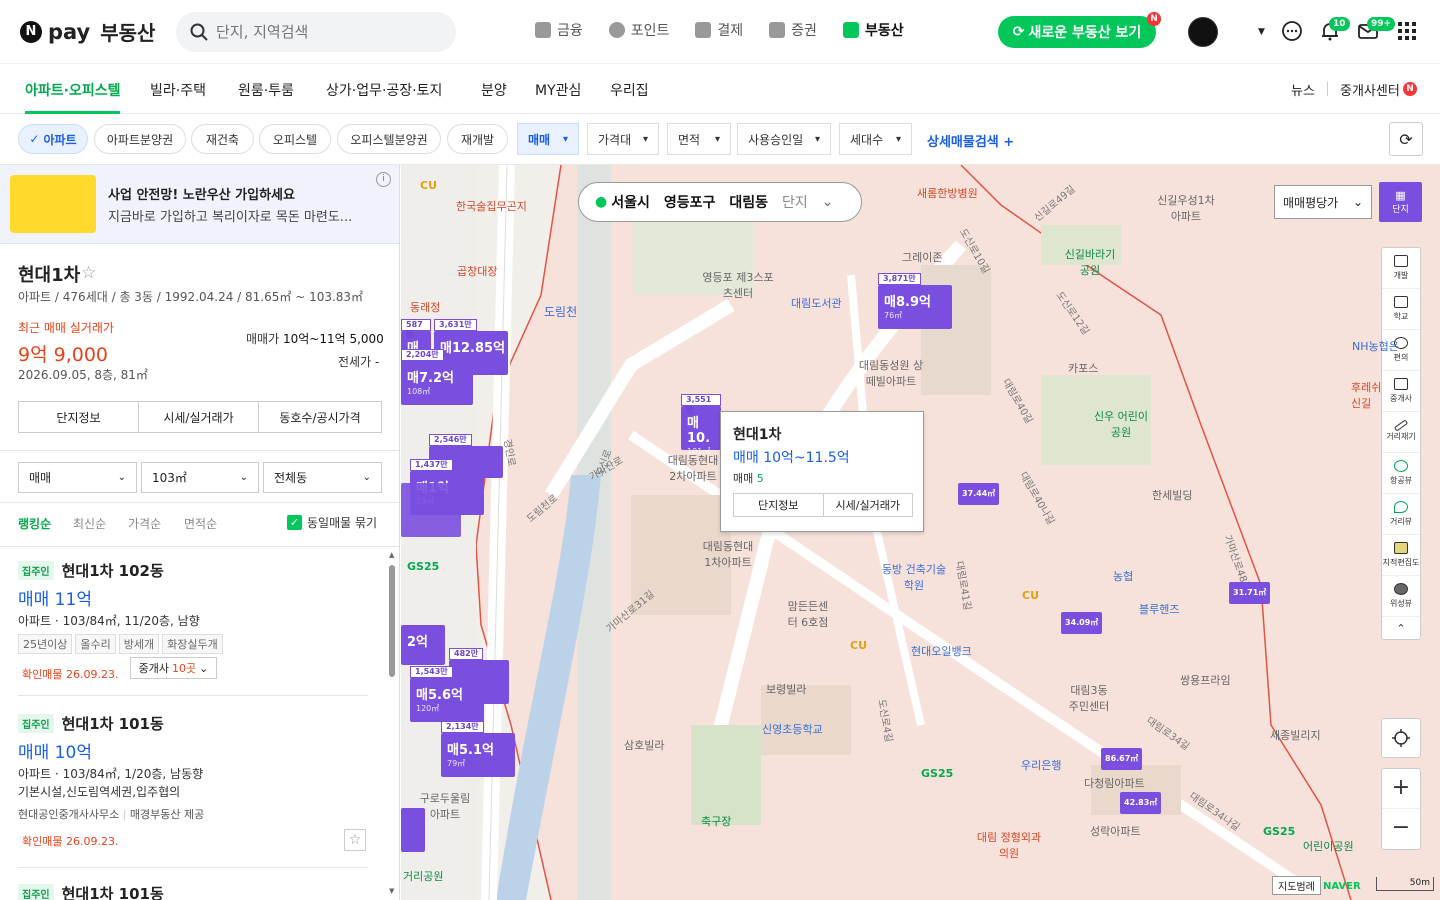  Describe the element at coordinates (875, 139) in the screenshot. I see `dropdown-households: 세대수 ▾` at that location.